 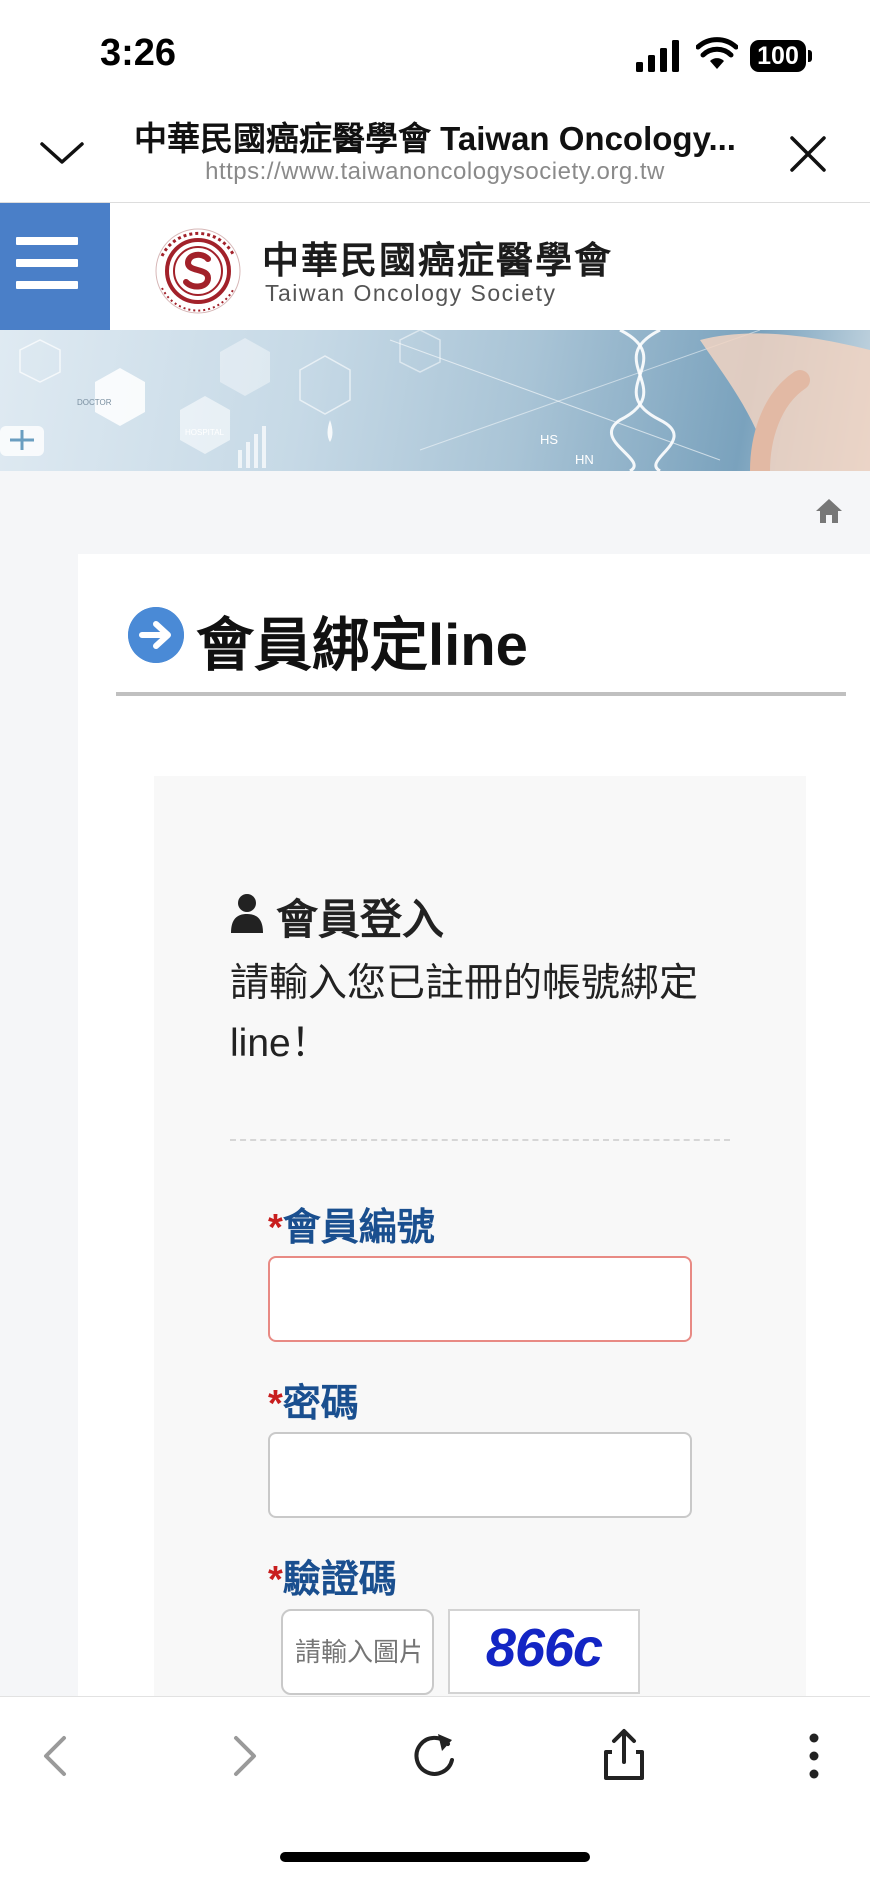 I want to click on battery-tip, so click(x=810, y=56).